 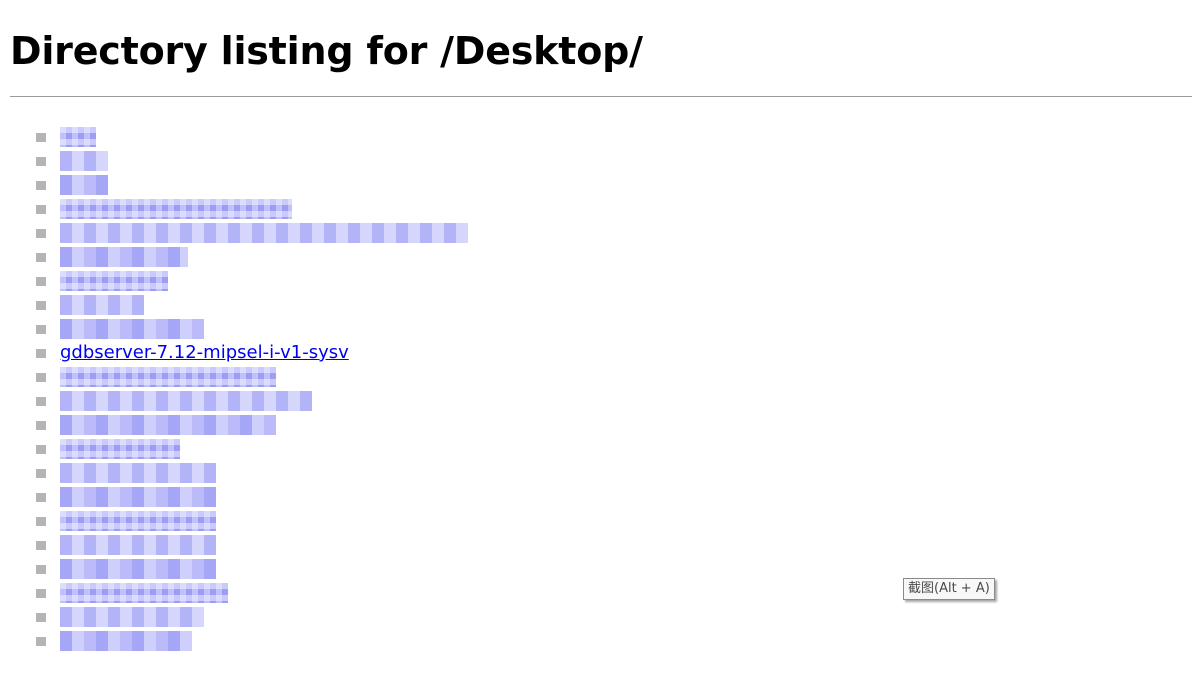 What do you see at coordinates (326, 51) in the screenshot?
I see `page-title: Directory listing for /Desktop/` at bounding box center [326, 51].